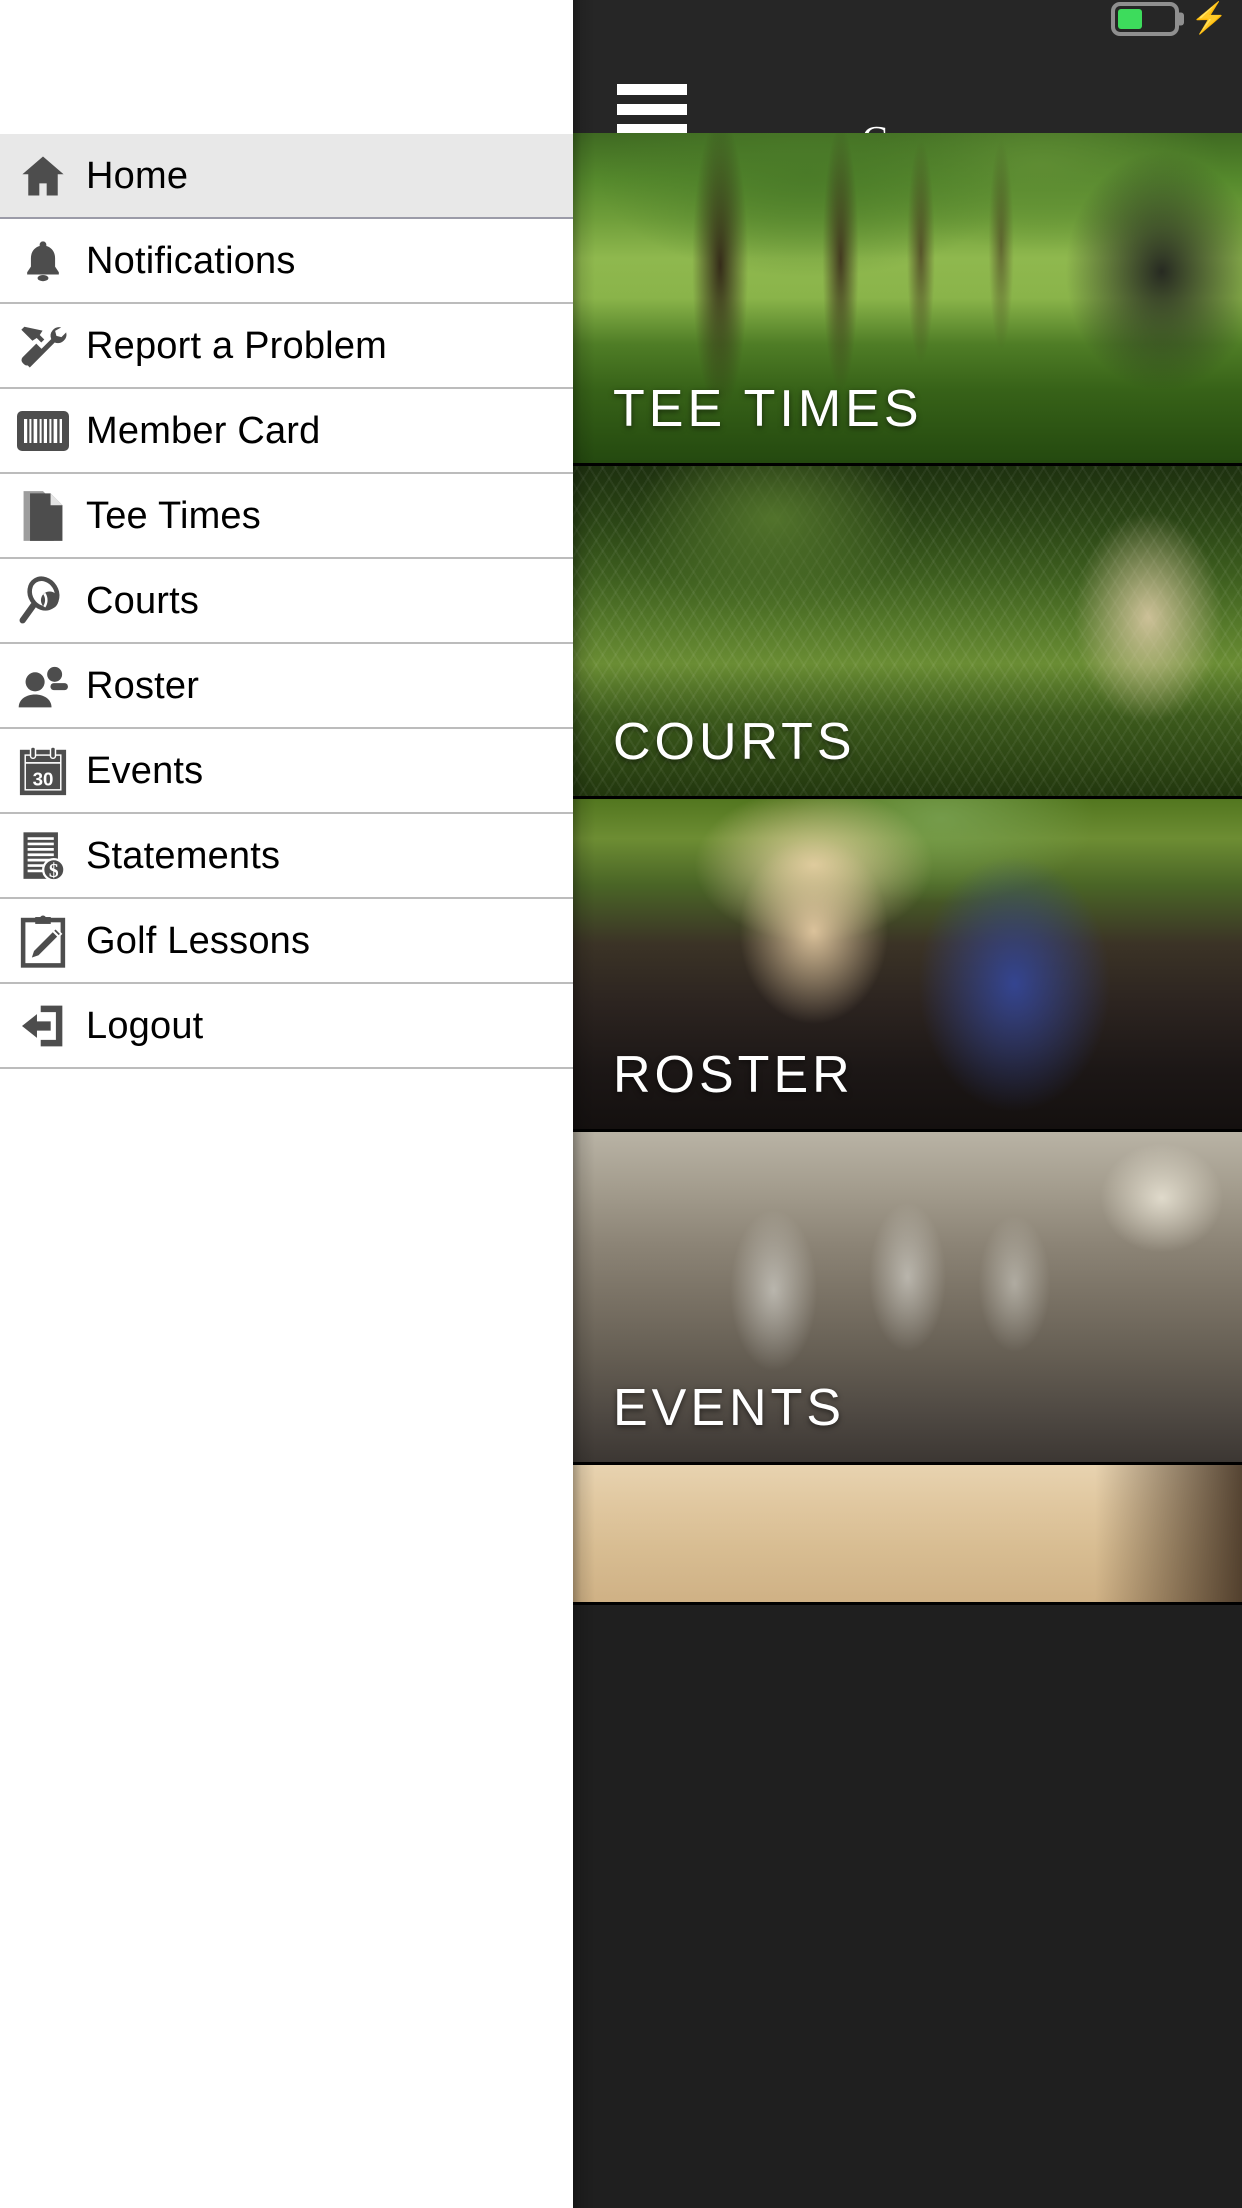 This screenshot has height=2208, width=1242. I want to click on tile-label: ROSTER, so click(733, 1075).